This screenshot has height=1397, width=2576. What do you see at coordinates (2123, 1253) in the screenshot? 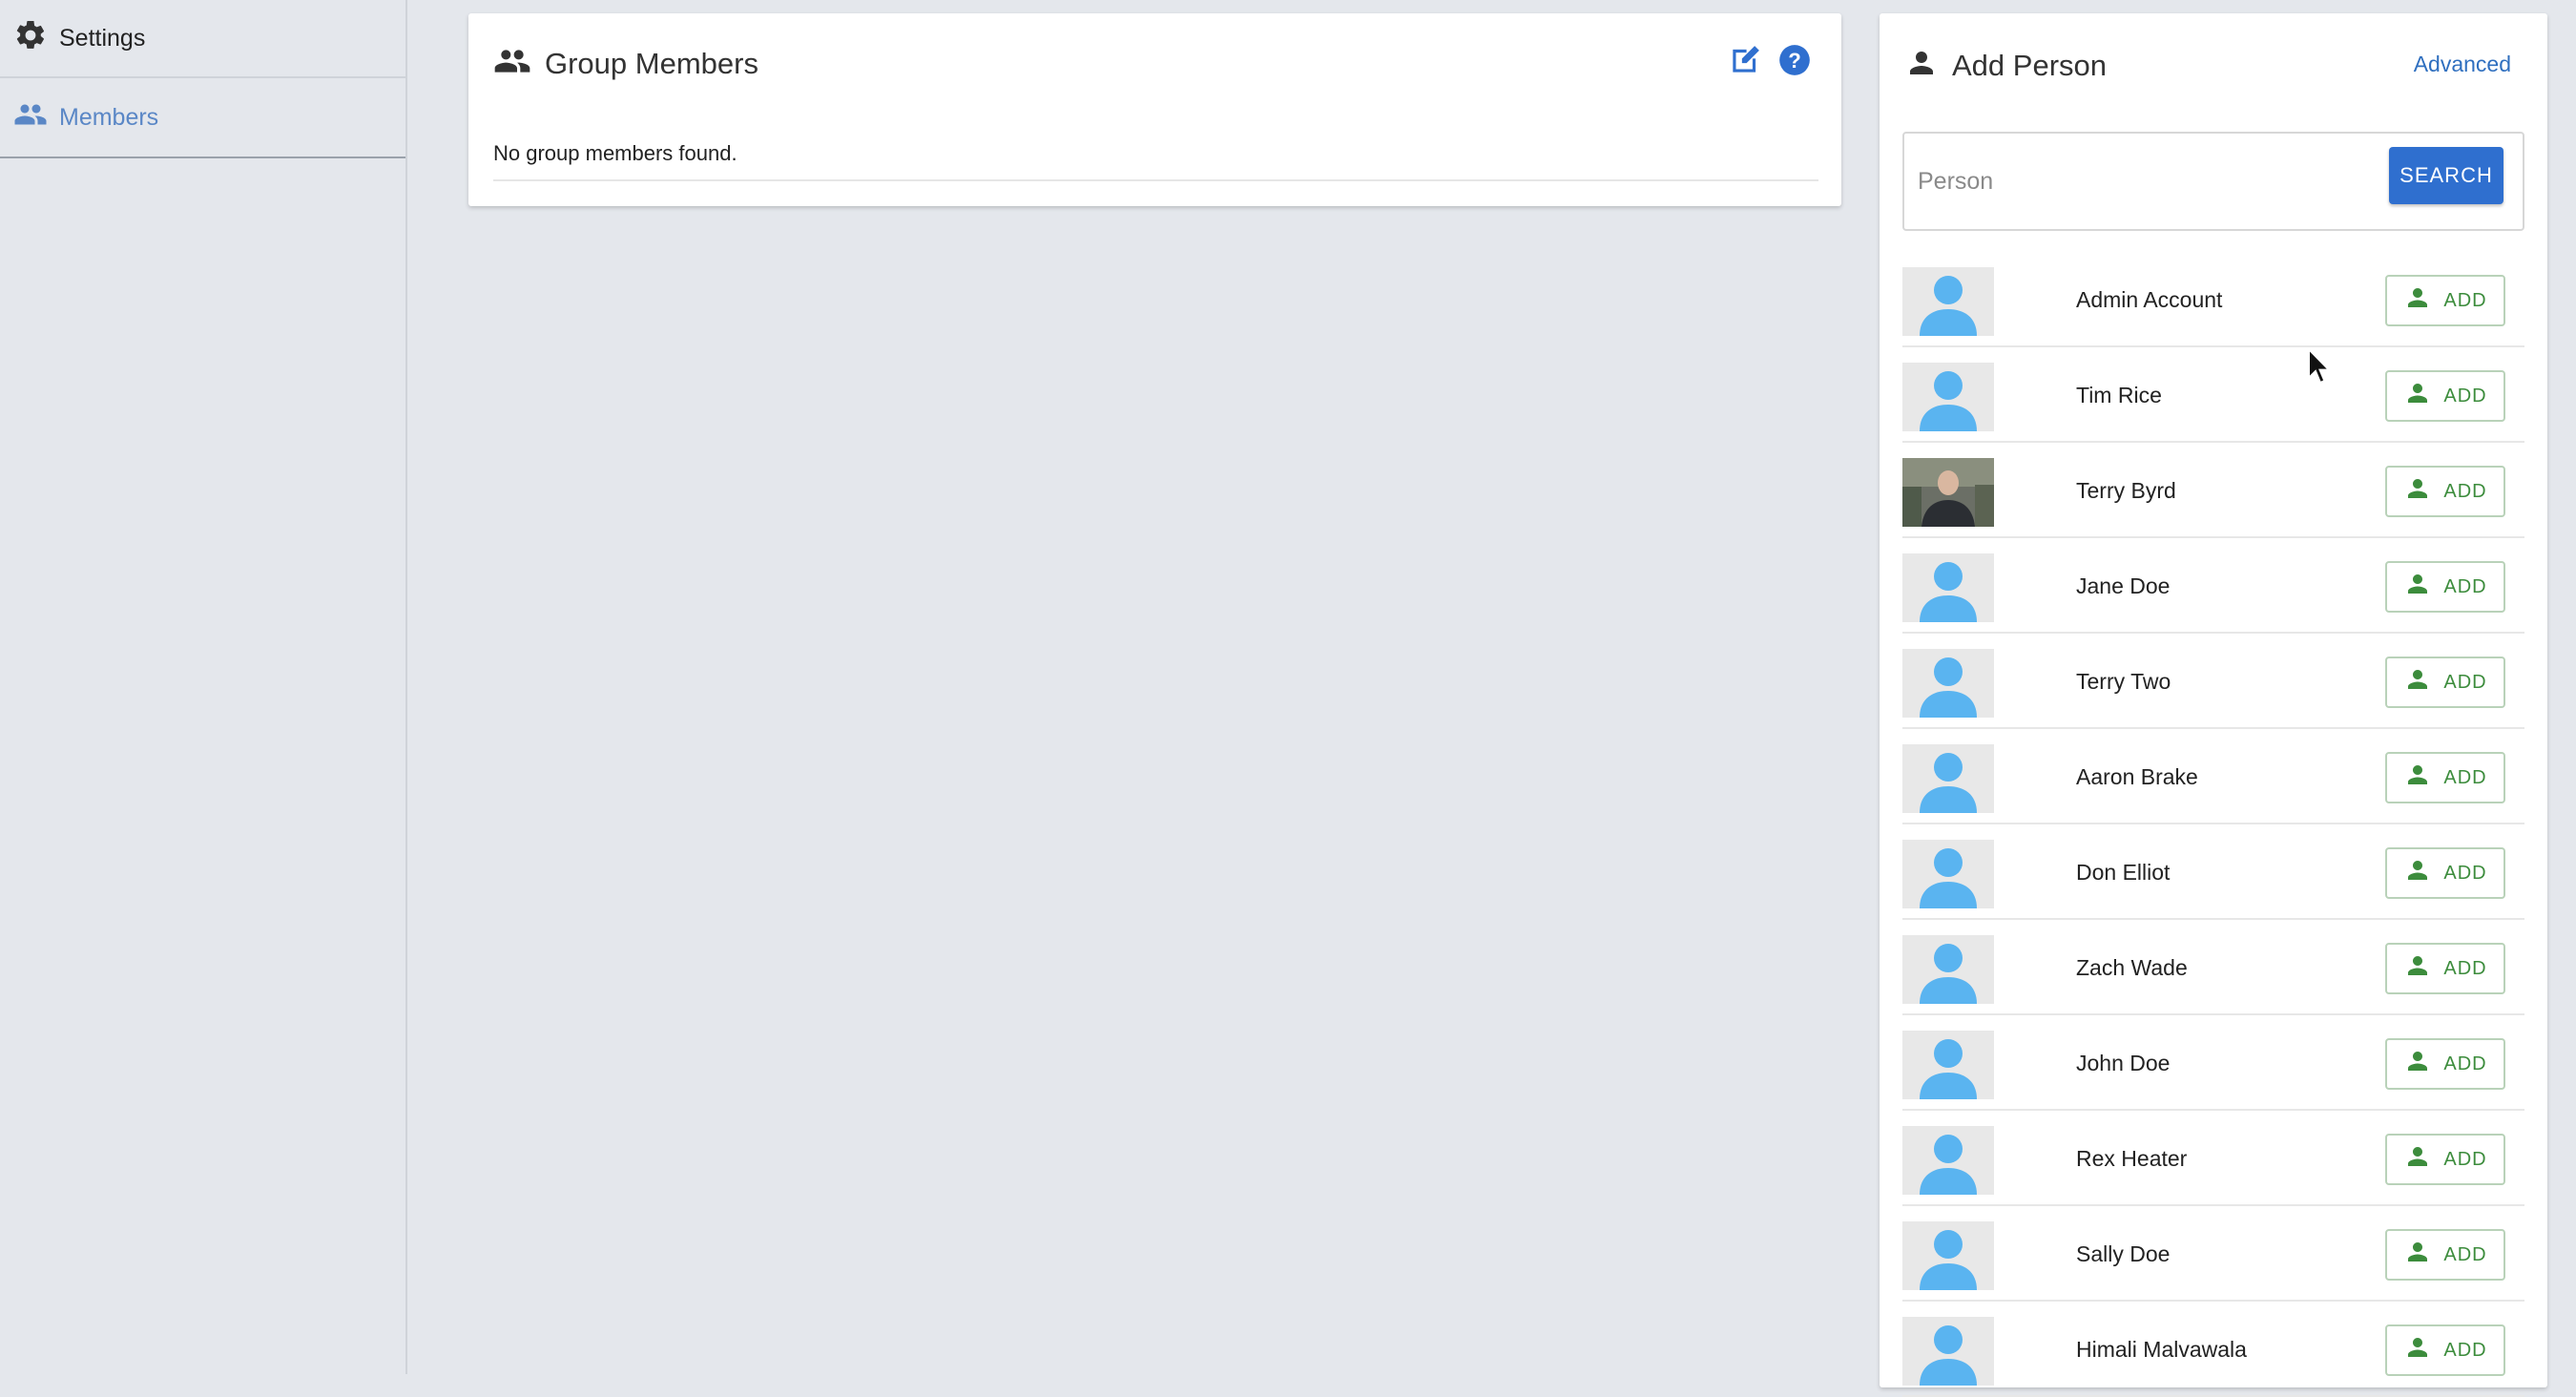
I see `person-name: Sally Doe` at bounding box center [2123, 1253].